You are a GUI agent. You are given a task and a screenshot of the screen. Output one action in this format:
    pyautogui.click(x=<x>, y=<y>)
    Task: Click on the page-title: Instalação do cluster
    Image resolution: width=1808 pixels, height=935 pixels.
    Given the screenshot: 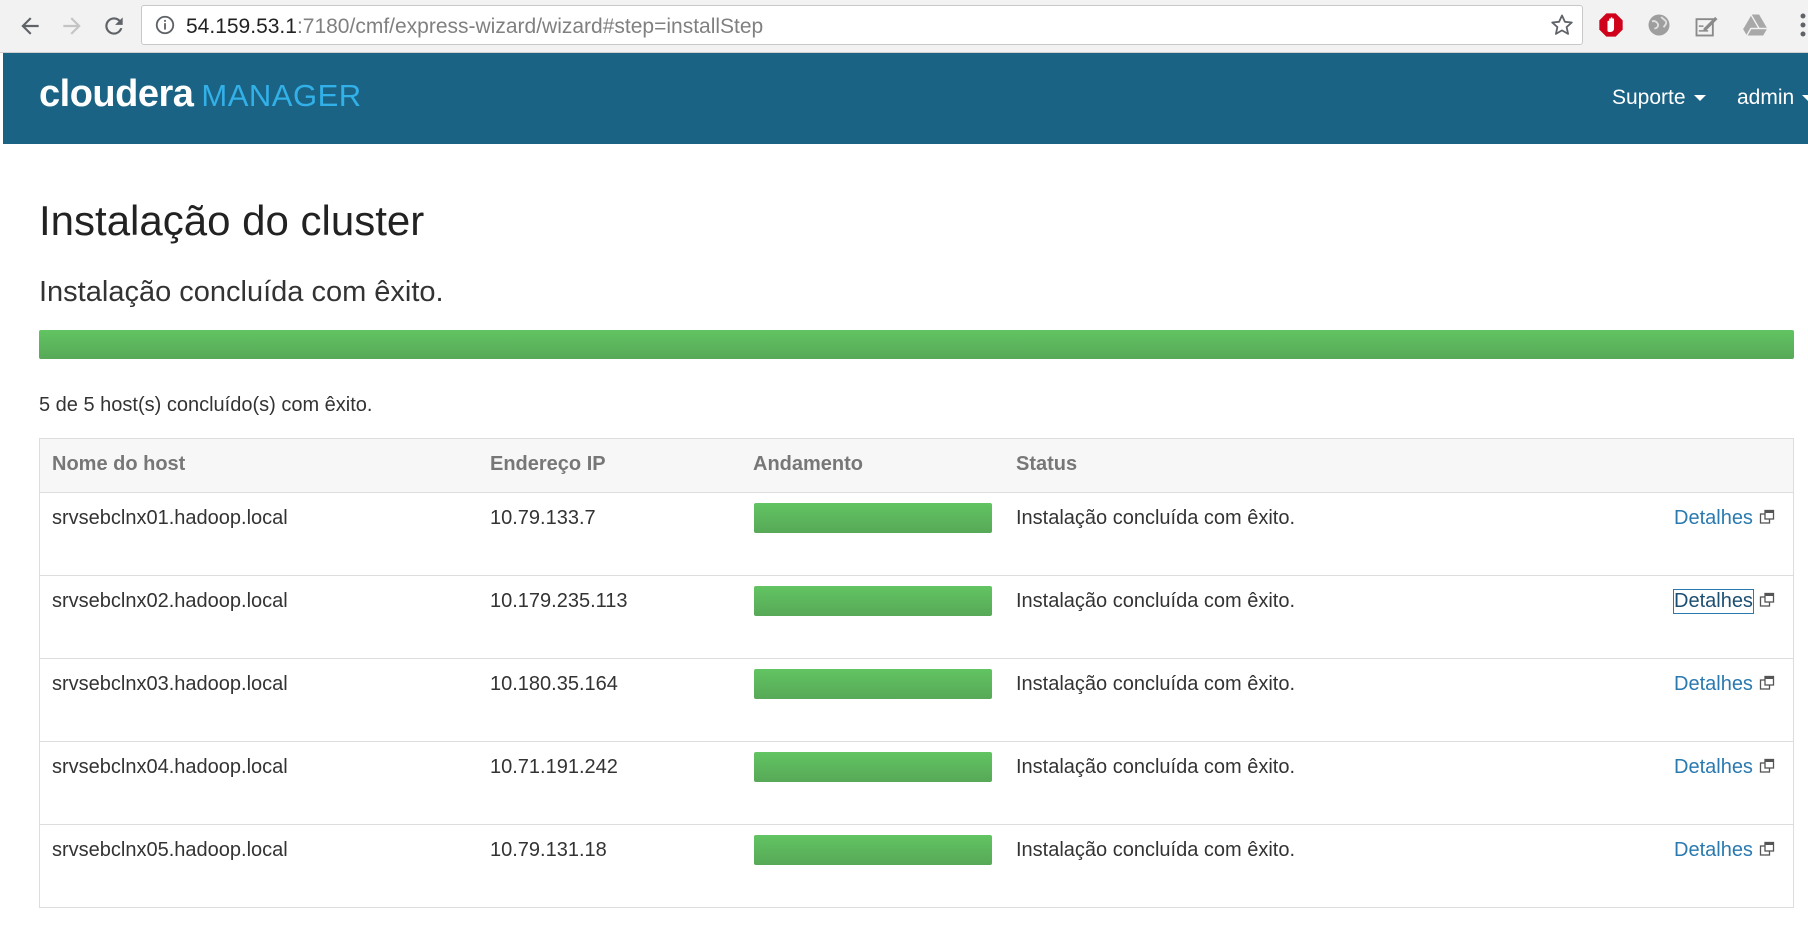 What is the action you would take?
    pyautogui.click(x=232, y=220)
    